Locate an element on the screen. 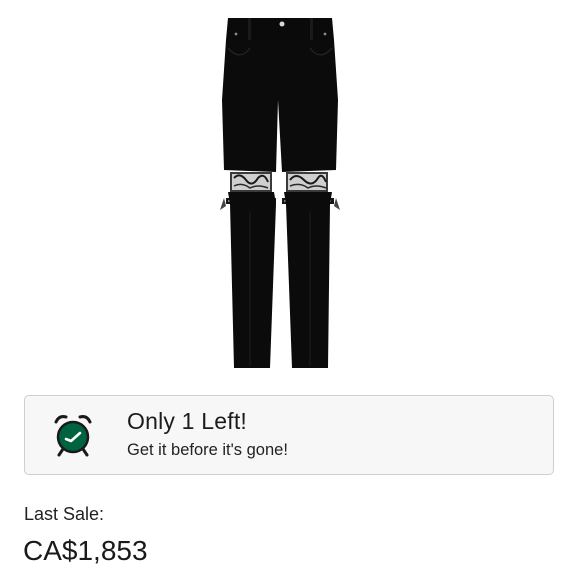  last-sale-price: CA$1,853 is located at coordinates (85, 550).